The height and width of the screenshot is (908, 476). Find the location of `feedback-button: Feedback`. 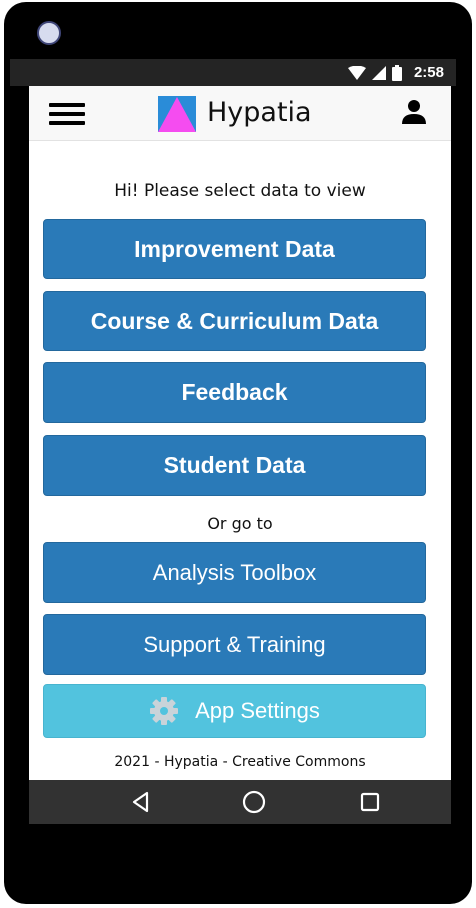

feedback-button: Feedback is located at coordinates (234, 392).